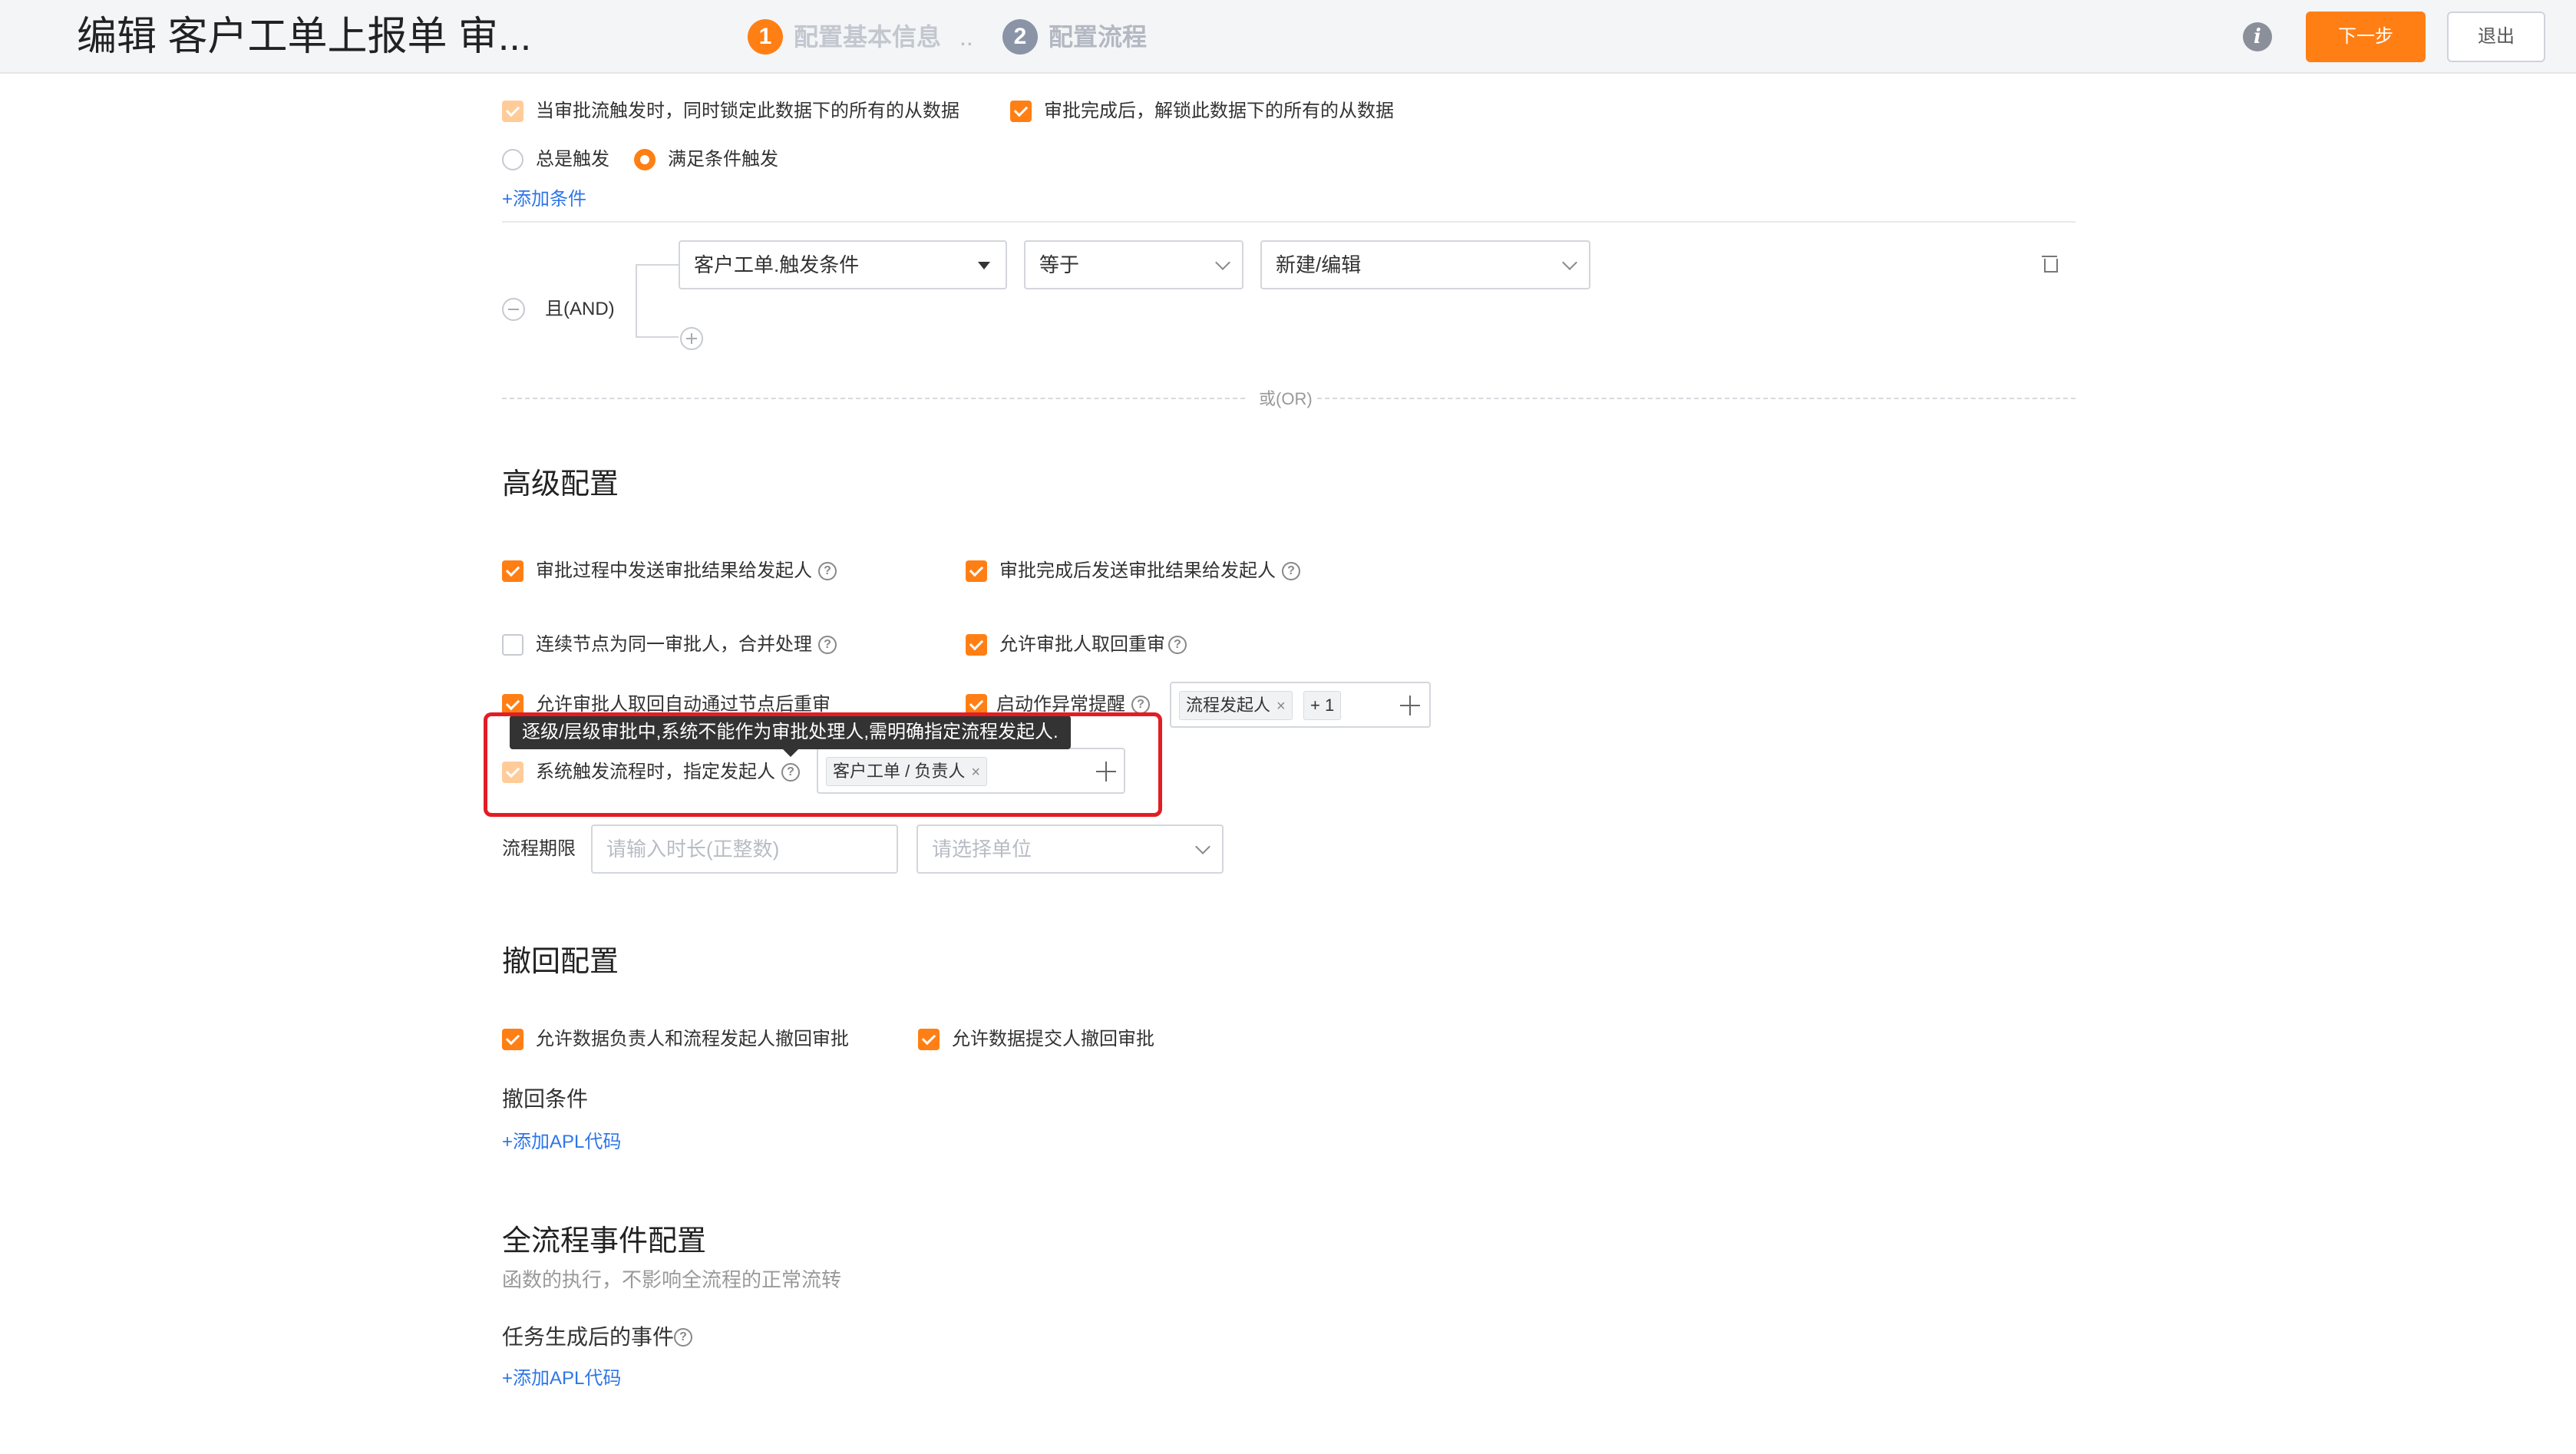 The image size is (2576, 1454). Describe the element at coordinates (1021, 111) in the screenshot. I see `unlock-data-checkbox` at that location.